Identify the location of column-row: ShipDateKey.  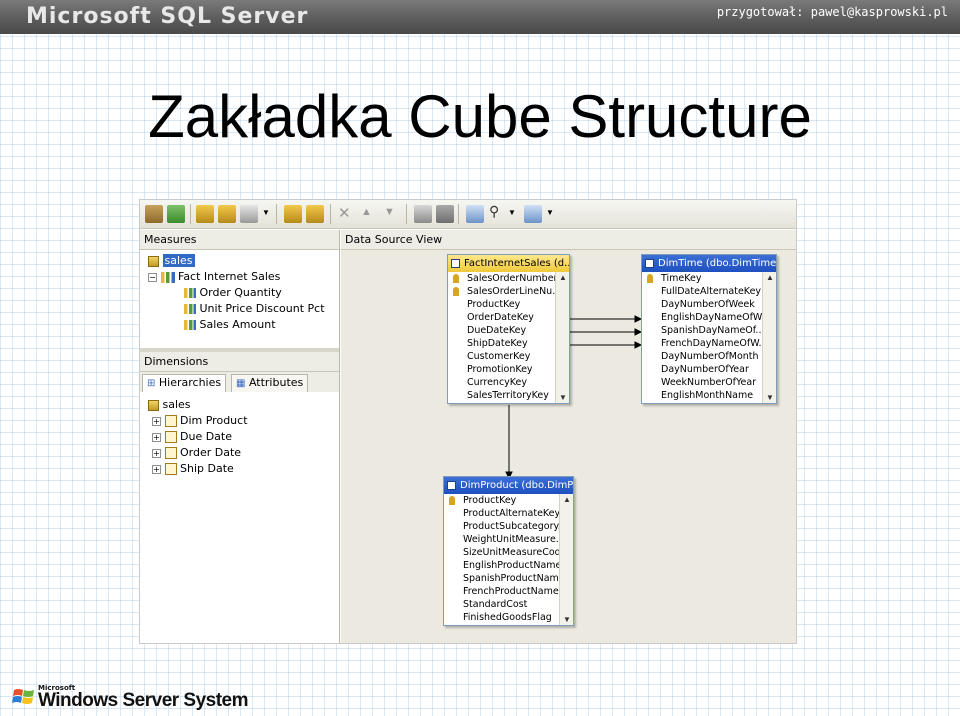
(501, 343).